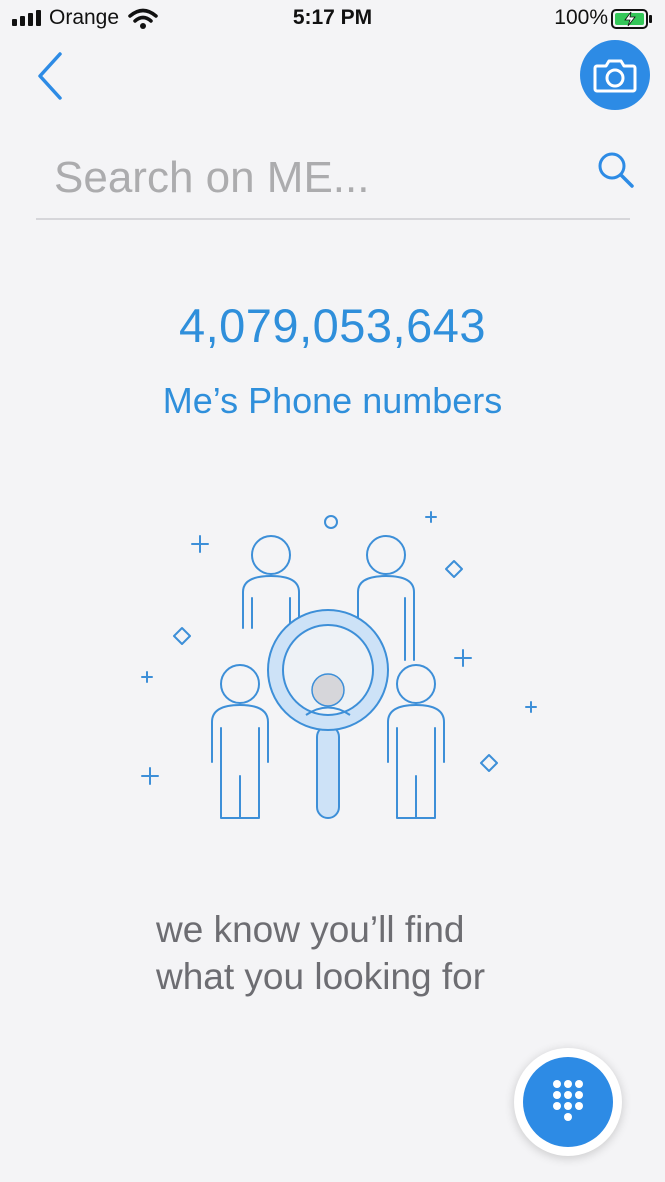 The image size is (665, 1182). What do you see at coordinates (332, 400) in the screenshot?
I see `phone-numbers-label: Me’s Phone numbers` at bounding box center [332, 400].